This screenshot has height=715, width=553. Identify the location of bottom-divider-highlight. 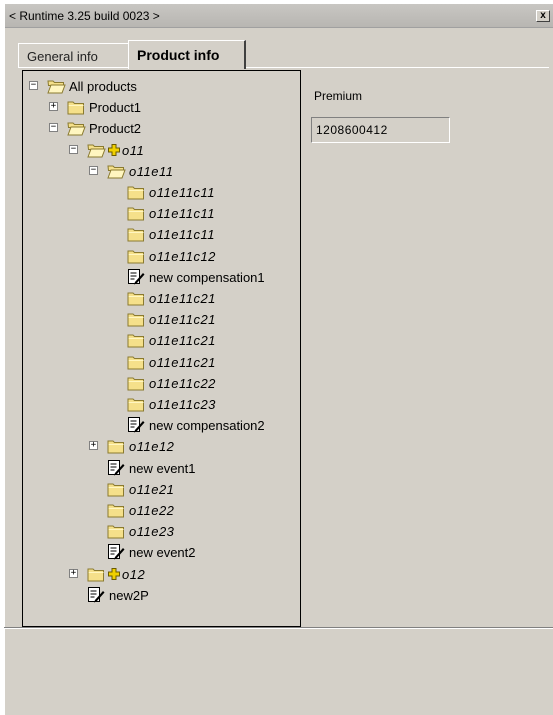
(278, 628).